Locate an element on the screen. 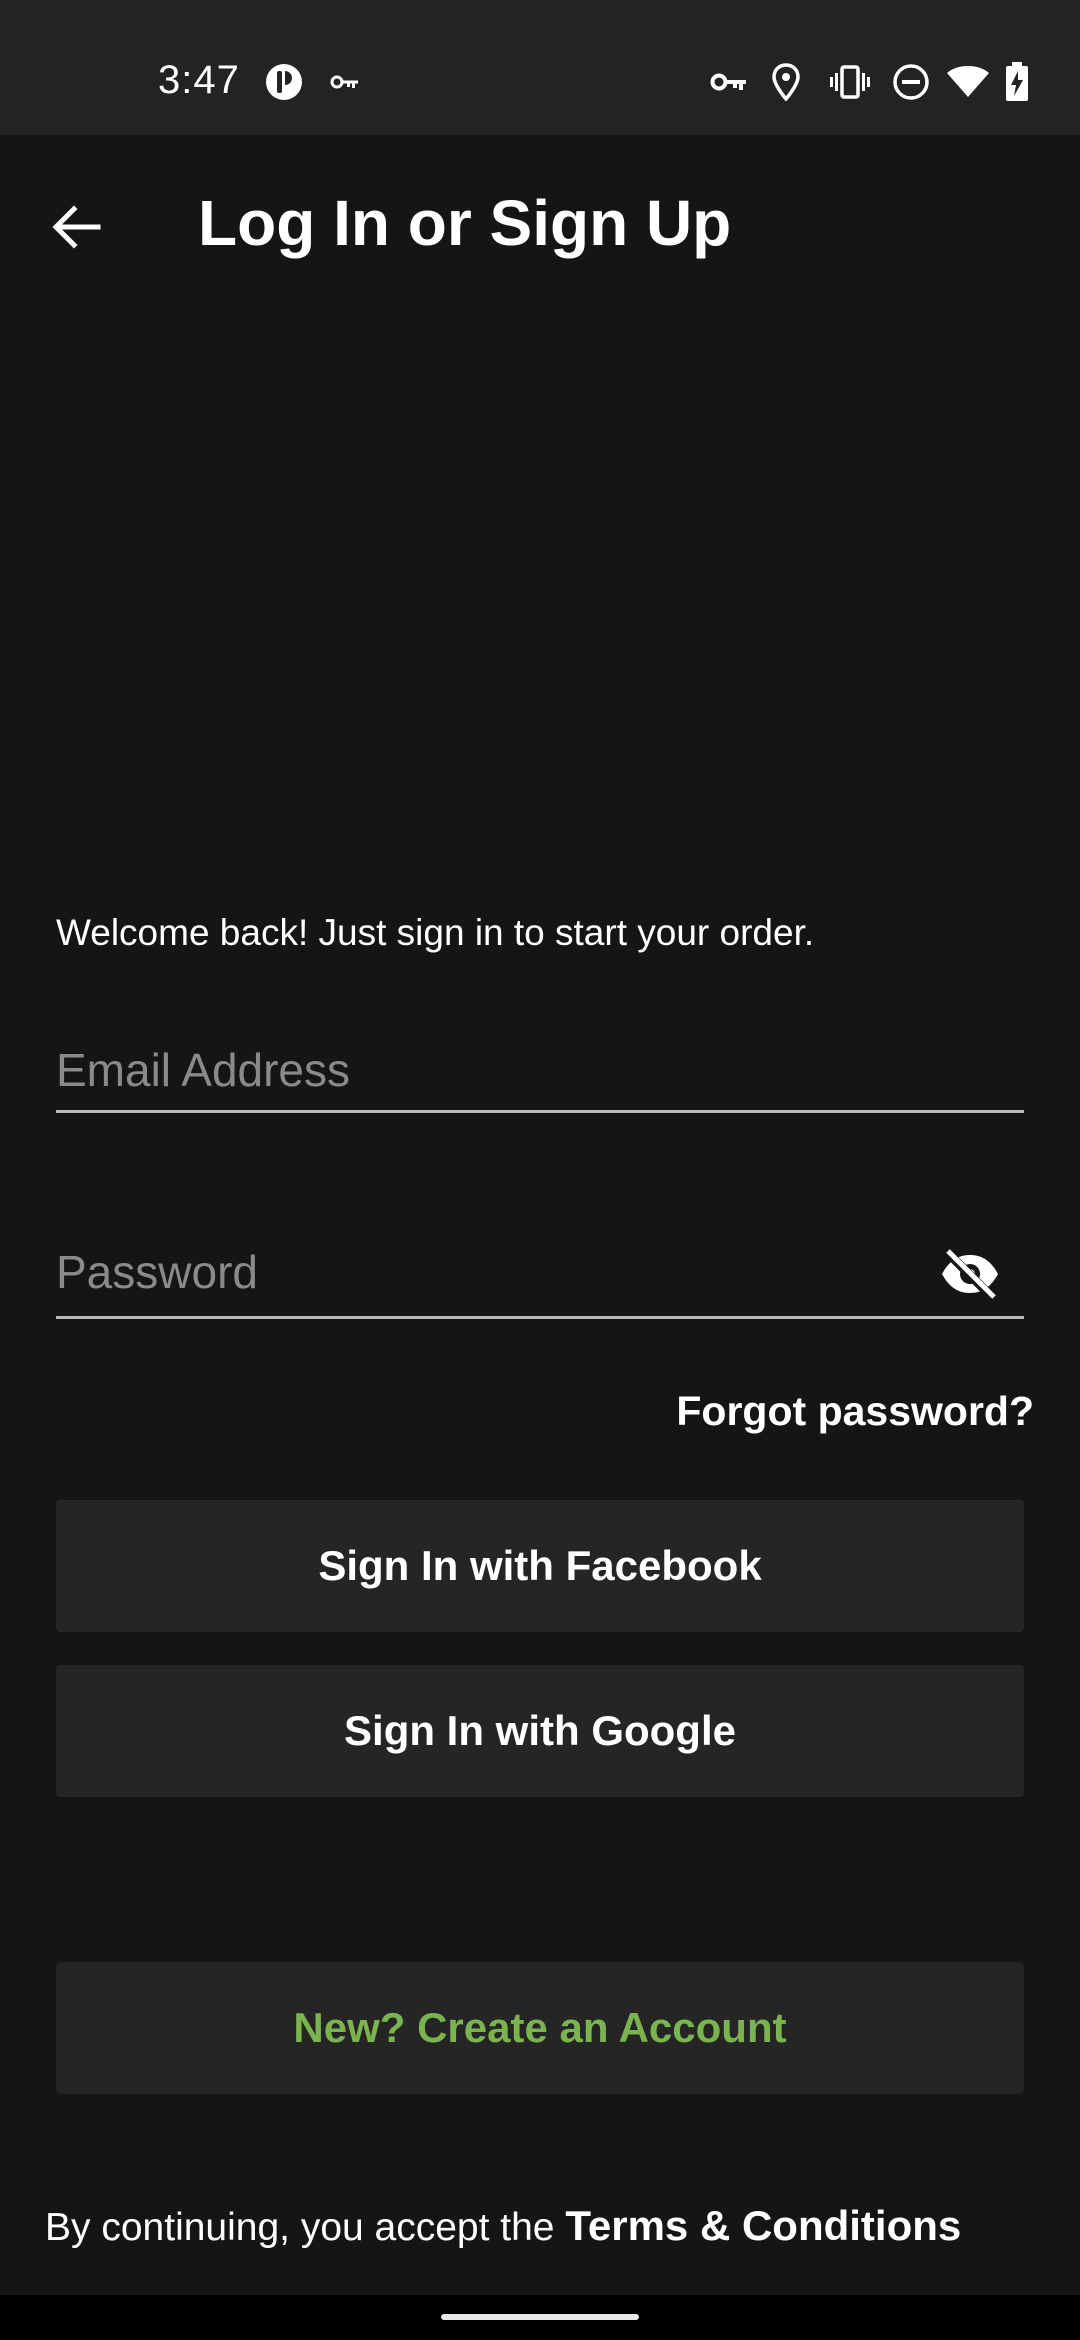 The width and height of the screenshot is (1080, 2340). google-sign-in-label: Sign In with Google is located at coordinates (540, 1730).